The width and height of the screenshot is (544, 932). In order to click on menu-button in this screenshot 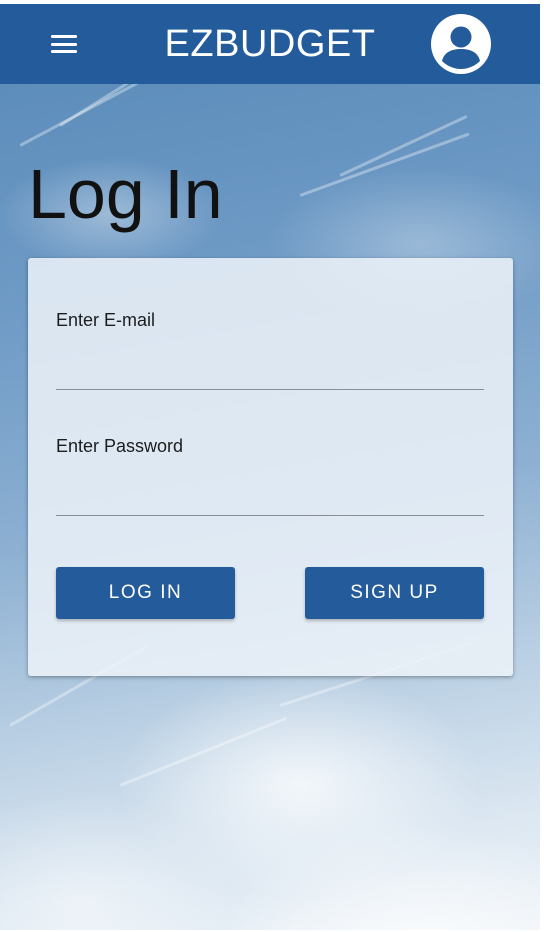, I will do `click(64, 44)`.